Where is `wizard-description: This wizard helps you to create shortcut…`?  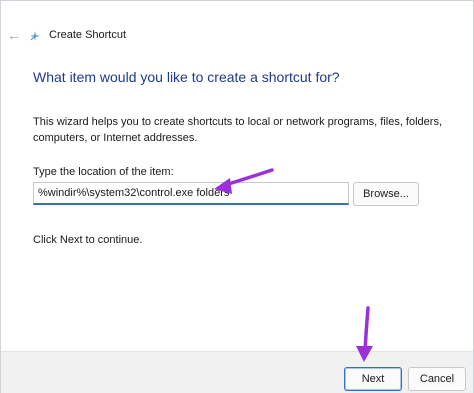
wizard-description: This wizard helps you to create shortcut… is located at coordinates (238, 130).